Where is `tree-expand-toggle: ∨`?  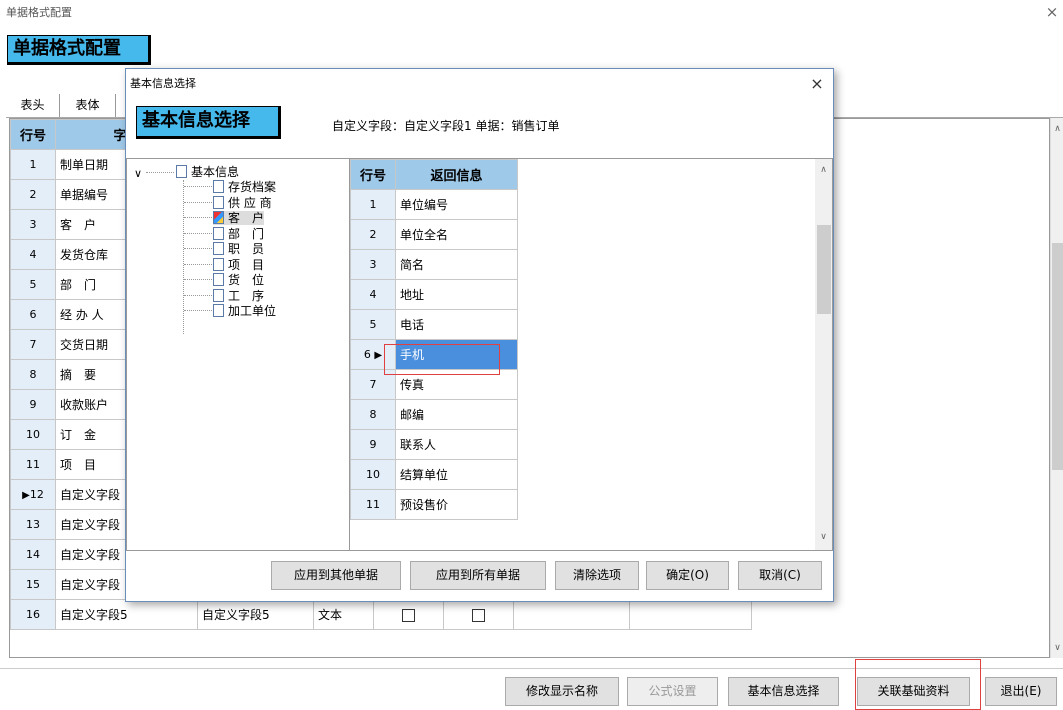
tree-expand-toggle: ∨ is located at coordinates (138, 173).